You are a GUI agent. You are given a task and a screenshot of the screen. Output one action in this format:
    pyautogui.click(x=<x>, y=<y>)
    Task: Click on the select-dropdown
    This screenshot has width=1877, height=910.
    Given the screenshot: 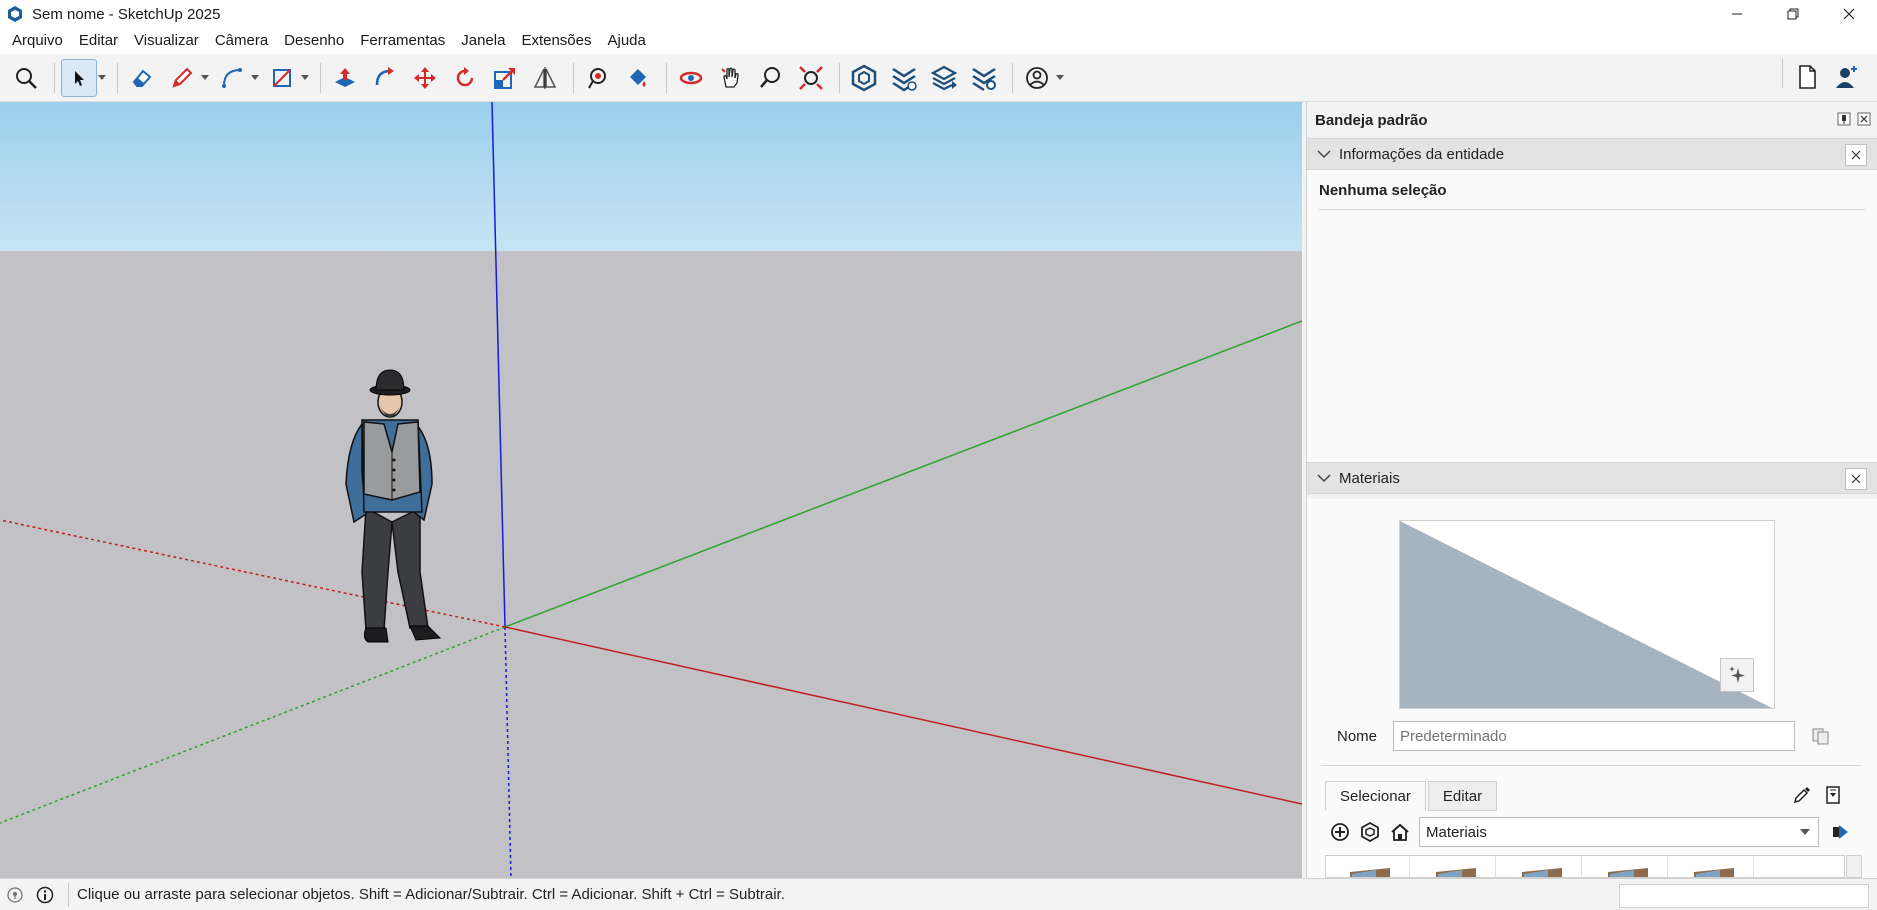 What is the action you would take?
    pyautogui.click(x=102, y=78)
    